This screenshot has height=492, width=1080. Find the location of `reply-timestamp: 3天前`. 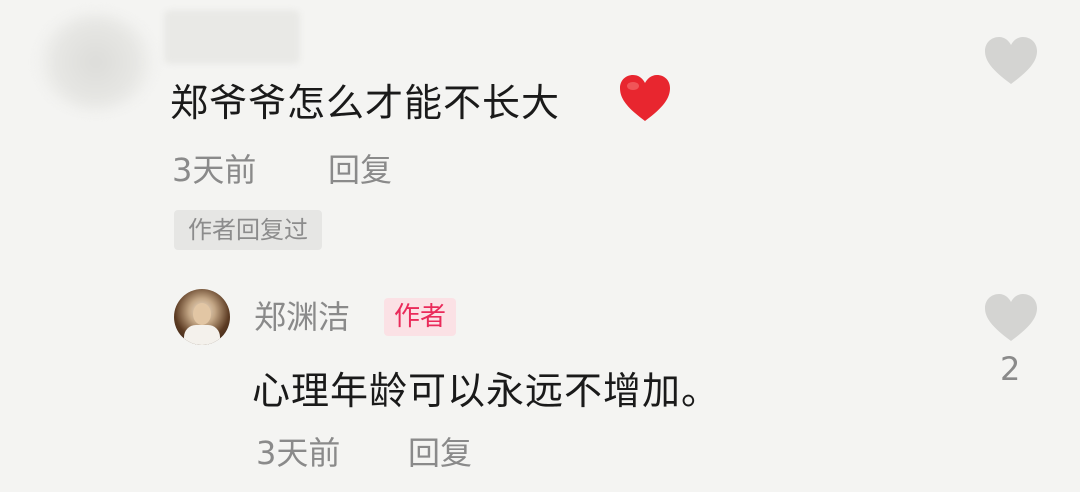

reply-timestamp: 3天前 is located at coordinates (298, 453).